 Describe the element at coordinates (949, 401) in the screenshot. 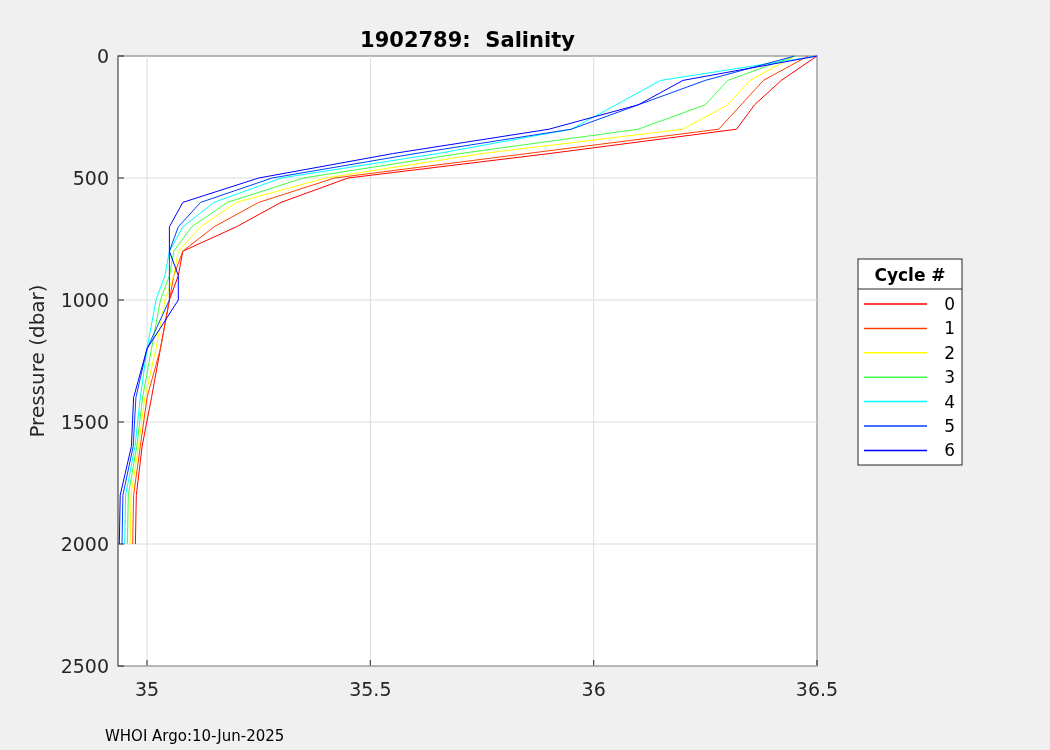

I see `legend-label: 4` at that location.